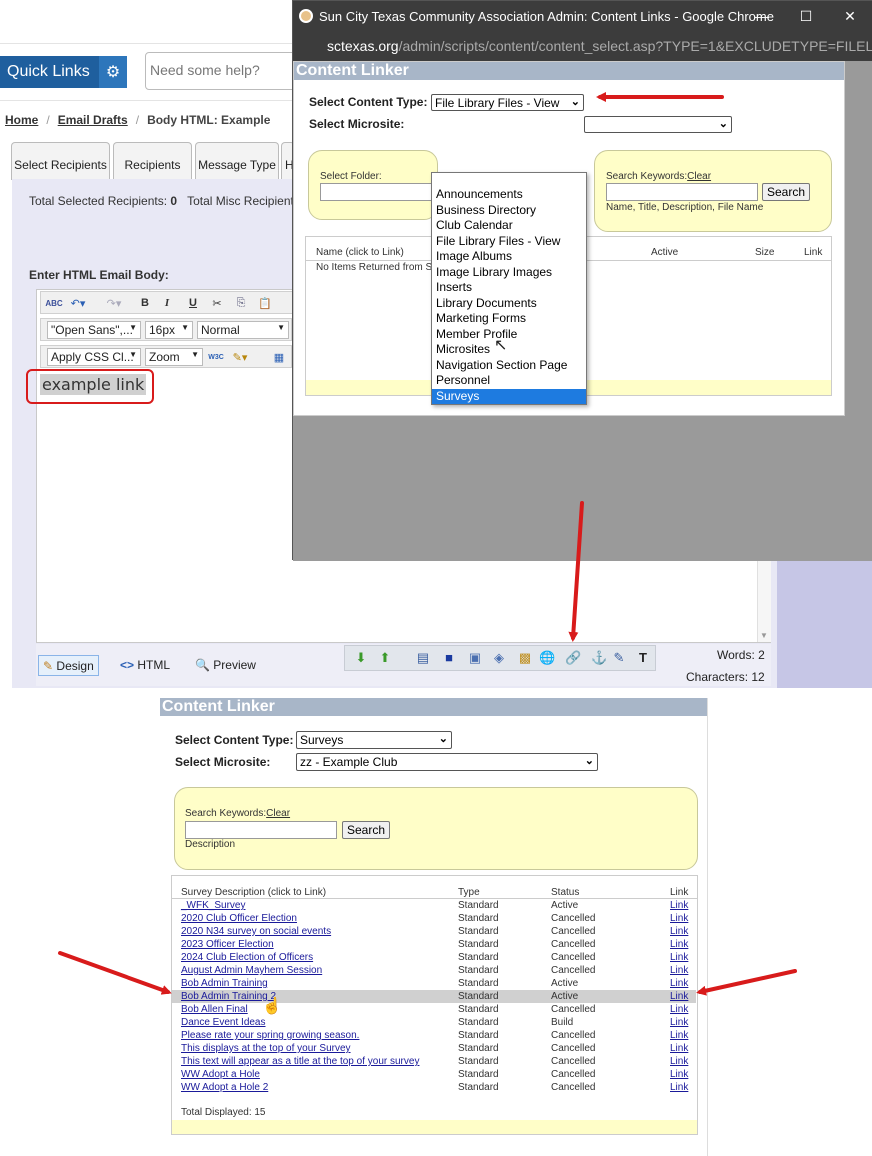 The width and height of the screenshot is (872, 1156). I want to click on arrow-to-link-icon, so click(576, 571).